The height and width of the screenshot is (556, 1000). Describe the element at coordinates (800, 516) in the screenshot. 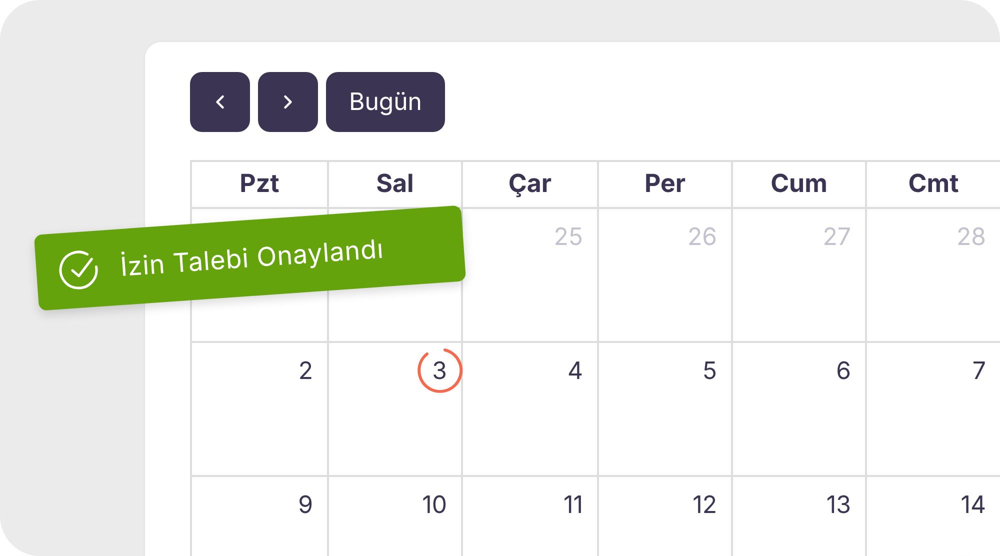

I see `day-cell: 13` at that location.